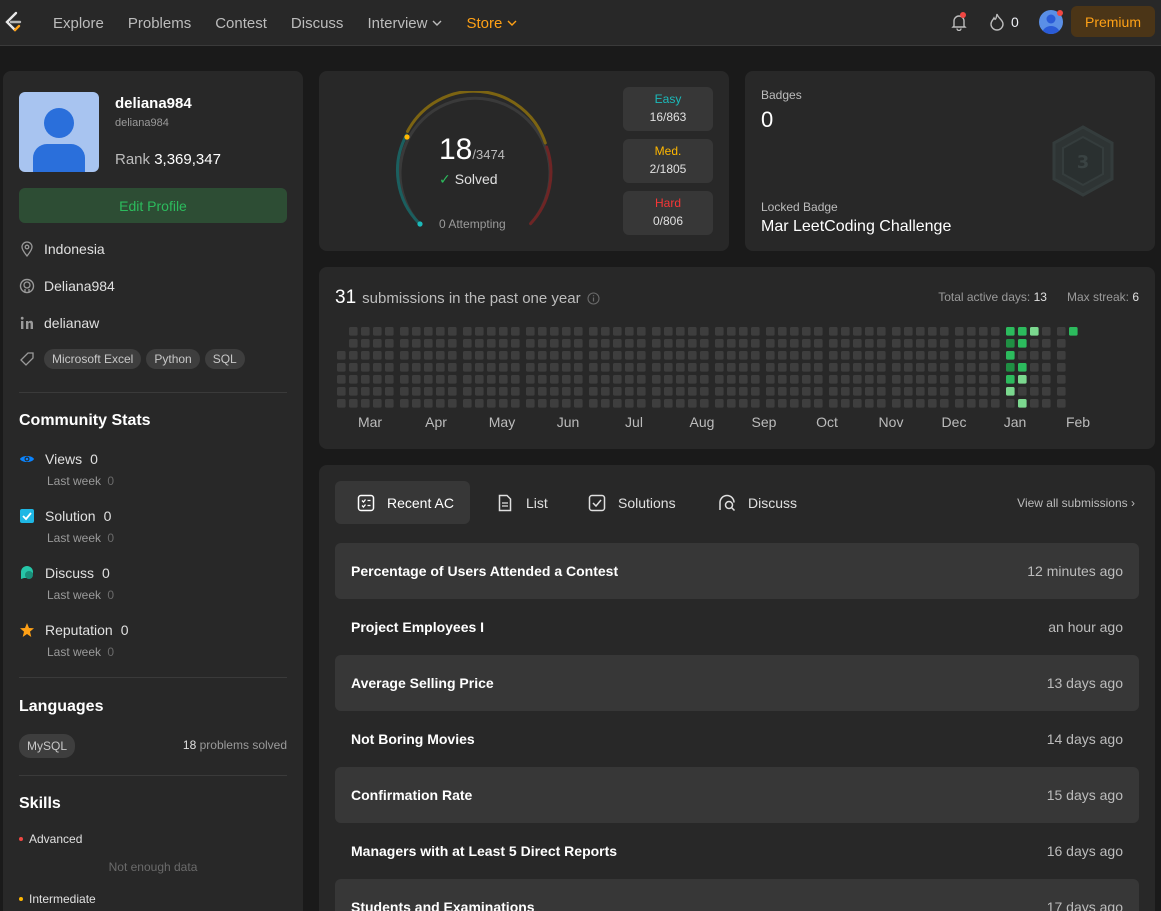 Image resolution: width=1161 pixels, height=911 pixels. I want to click on tab-recent-ac: Recent AC, so click(402, 502).